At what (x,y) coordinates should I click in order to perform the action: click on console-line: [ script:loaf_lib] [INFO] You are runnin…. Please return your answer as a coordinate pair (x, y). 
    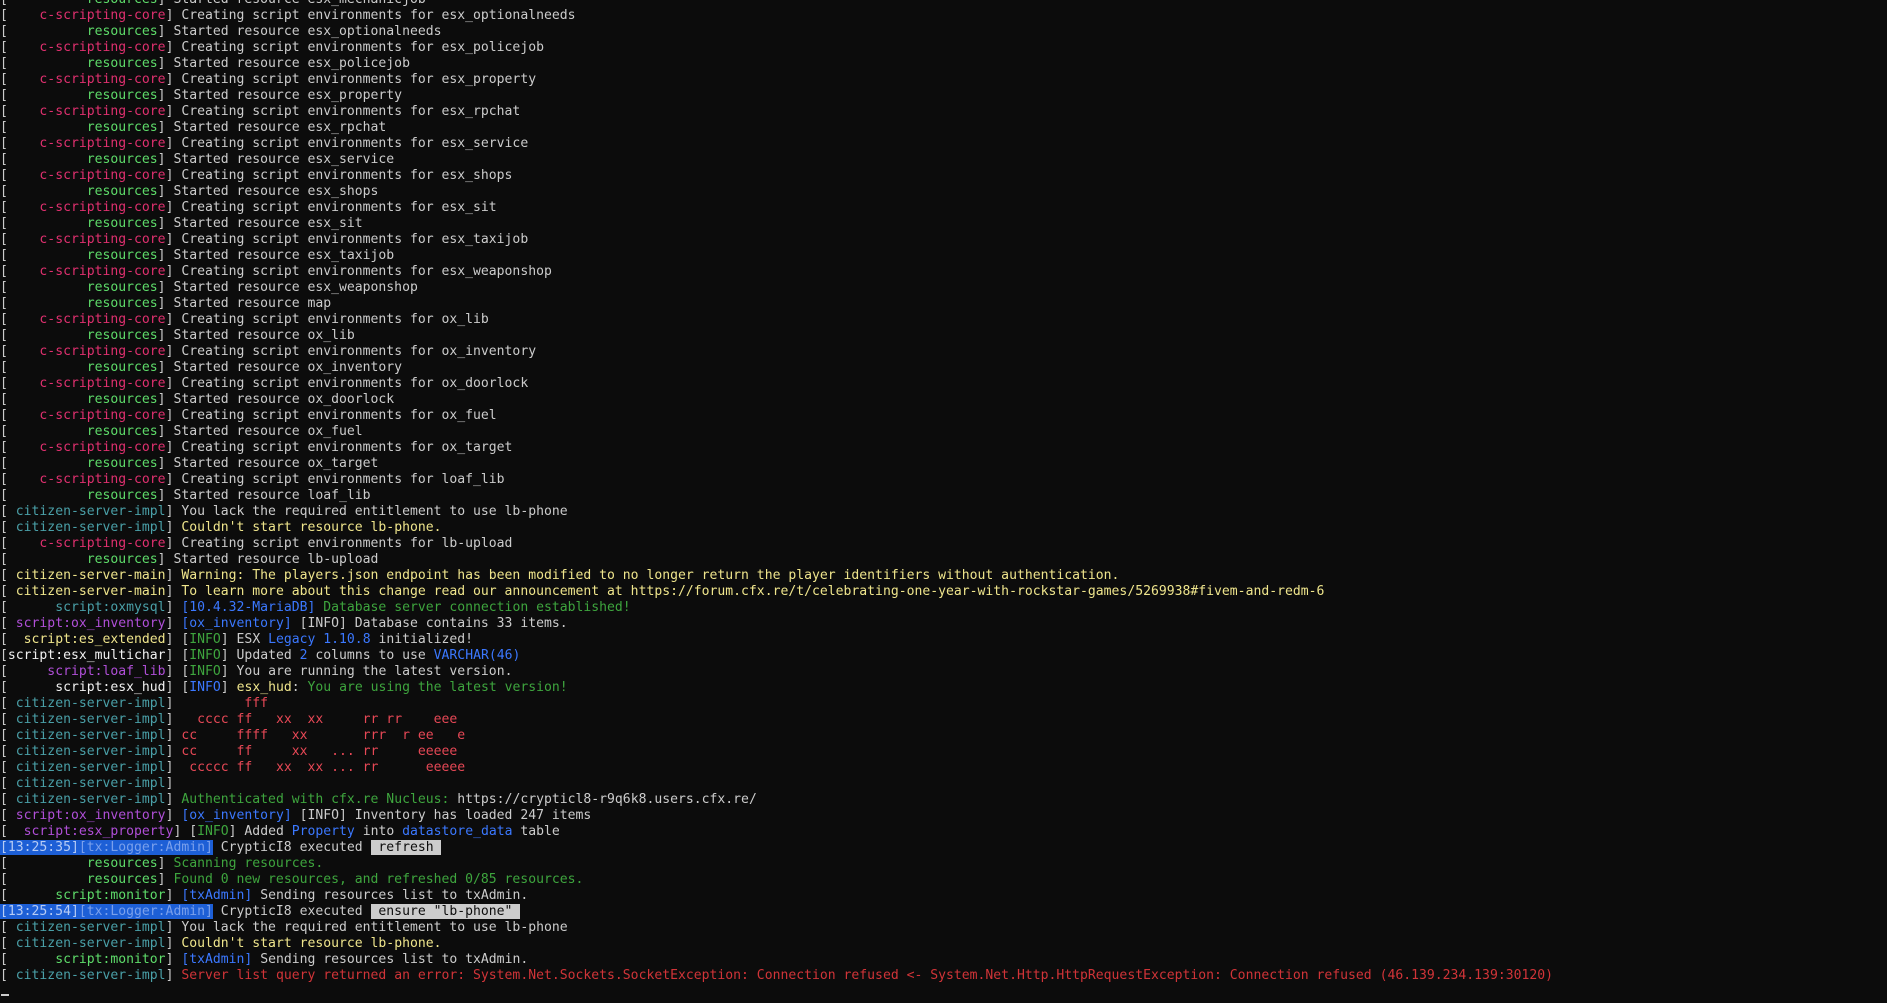
    Looking at the image, I should click on (943, 672).